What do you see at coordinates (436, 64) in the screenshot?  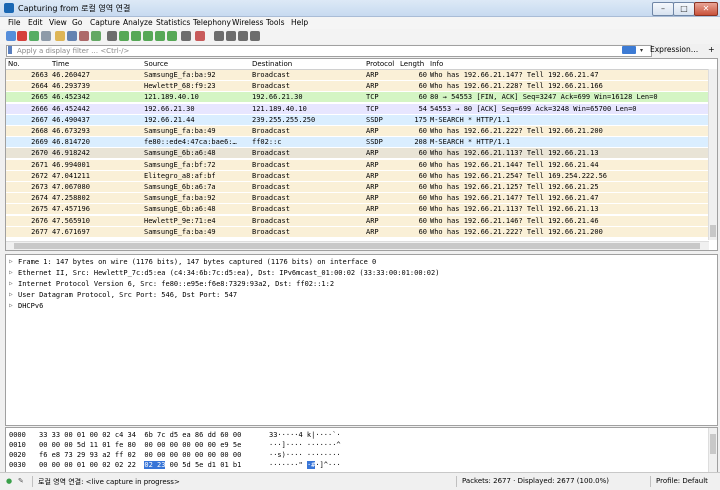 I see `column-header-info: Info` at bounding box center [436, 64].